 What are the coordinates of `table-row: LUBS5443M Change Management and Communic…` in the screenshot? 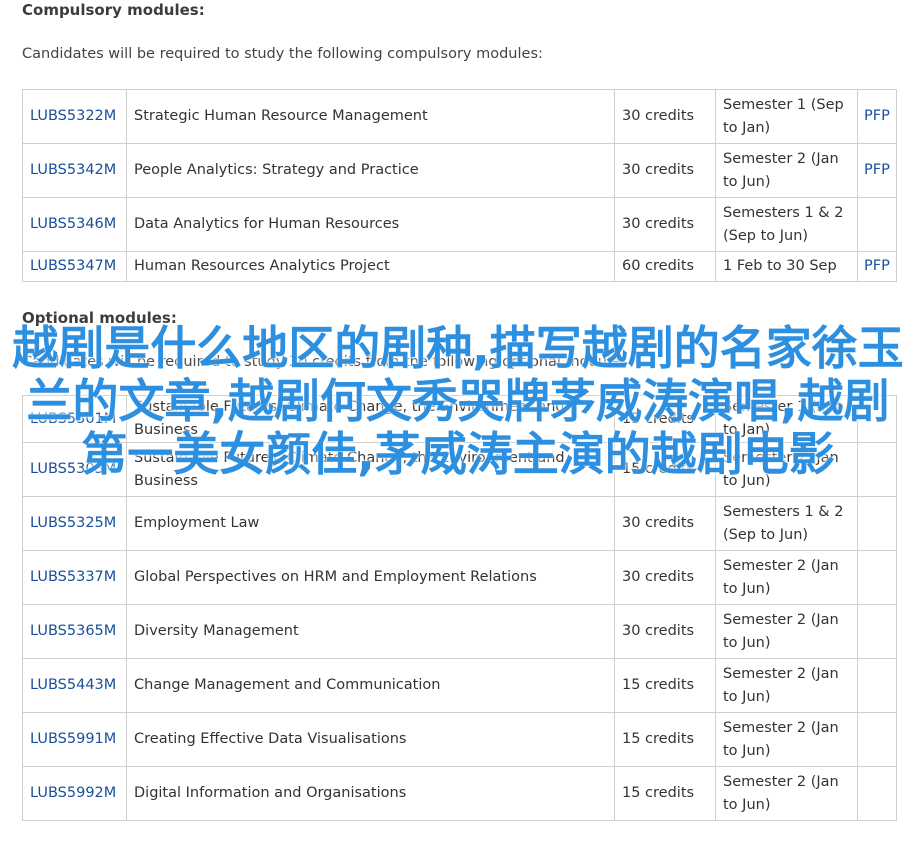 It's located at (459, 685).